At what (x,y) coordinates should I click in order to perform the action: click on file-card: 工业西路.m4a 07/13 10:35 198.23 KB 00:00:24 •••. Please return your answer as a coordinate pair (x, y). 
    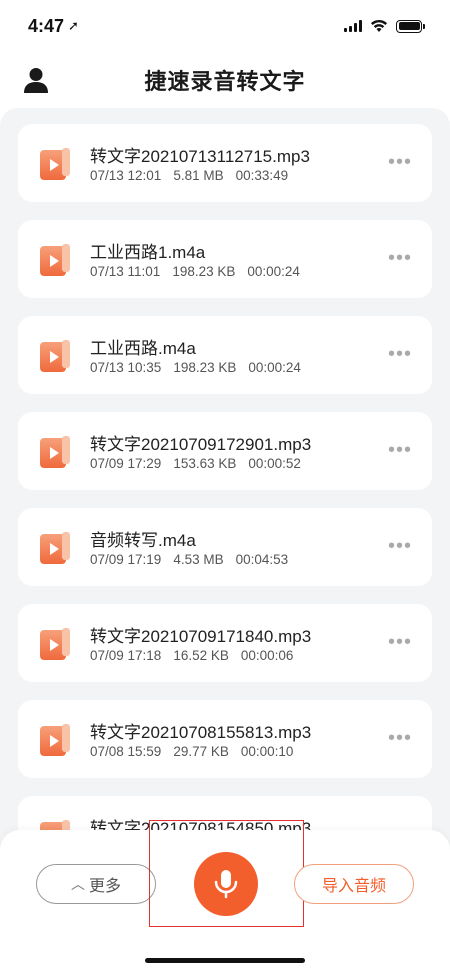
    Looking at the image, I should click on (225, 355).